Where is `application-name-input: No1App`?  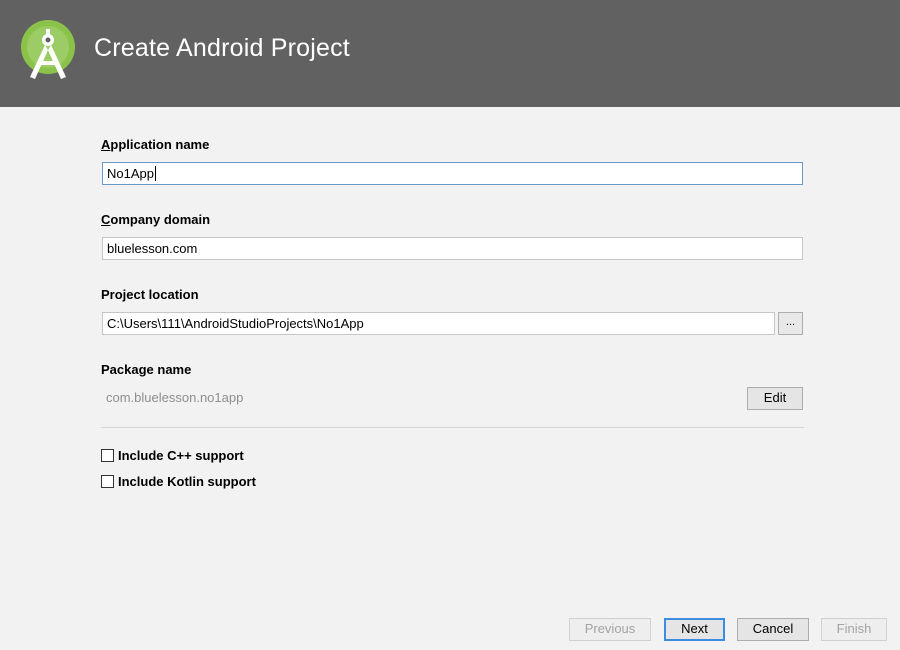
application-name-input: No1App is located at coordinates (452, 173).